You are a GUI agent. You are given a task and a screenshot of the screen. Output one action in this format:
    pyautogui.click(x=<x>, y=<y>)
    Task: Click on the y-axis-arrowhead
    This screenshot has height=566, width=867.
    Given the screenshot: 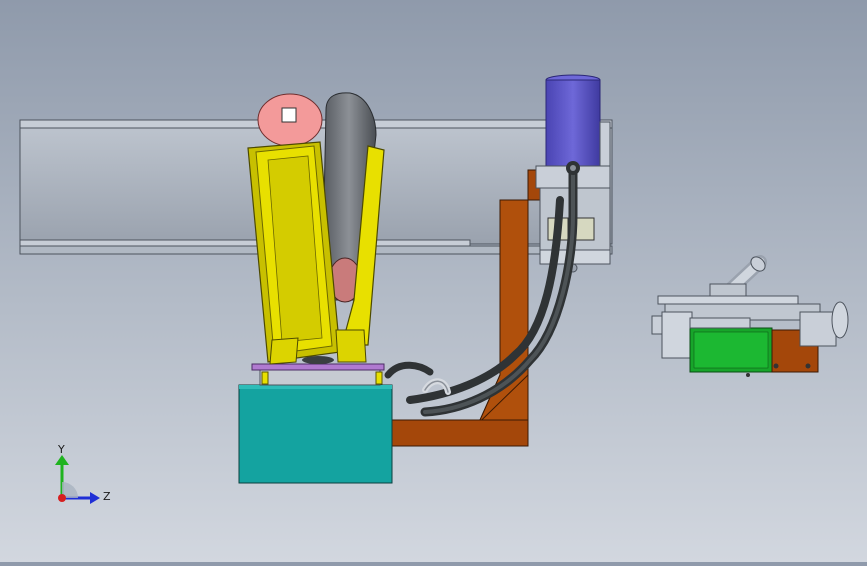 What is the action you would take?
    pyautogui.click(x=62, y=460)
    